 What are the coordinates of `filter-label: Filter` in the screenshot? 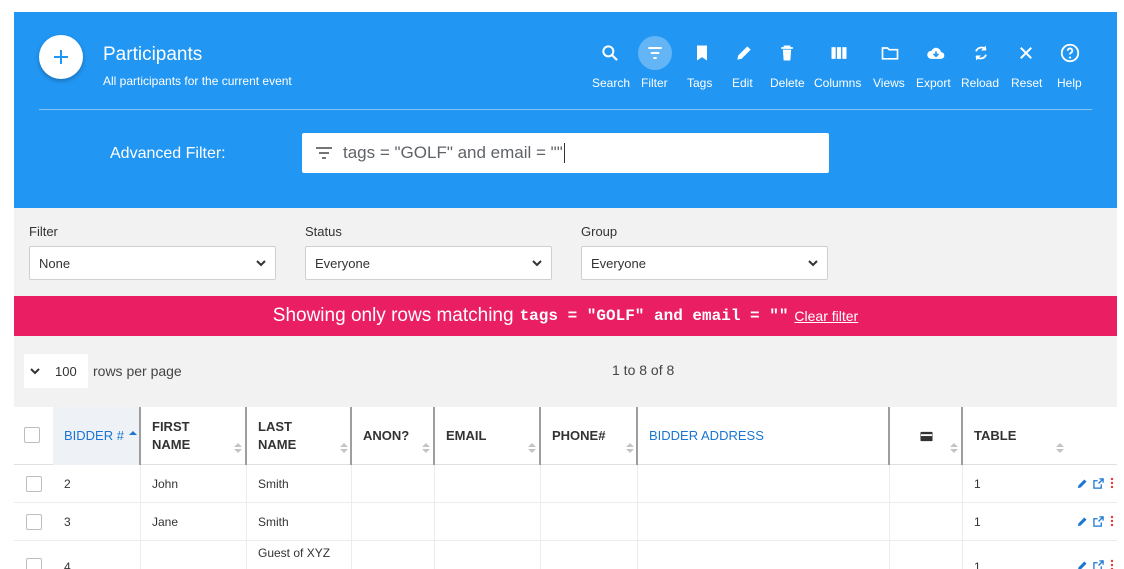 It's located at (654, 83).